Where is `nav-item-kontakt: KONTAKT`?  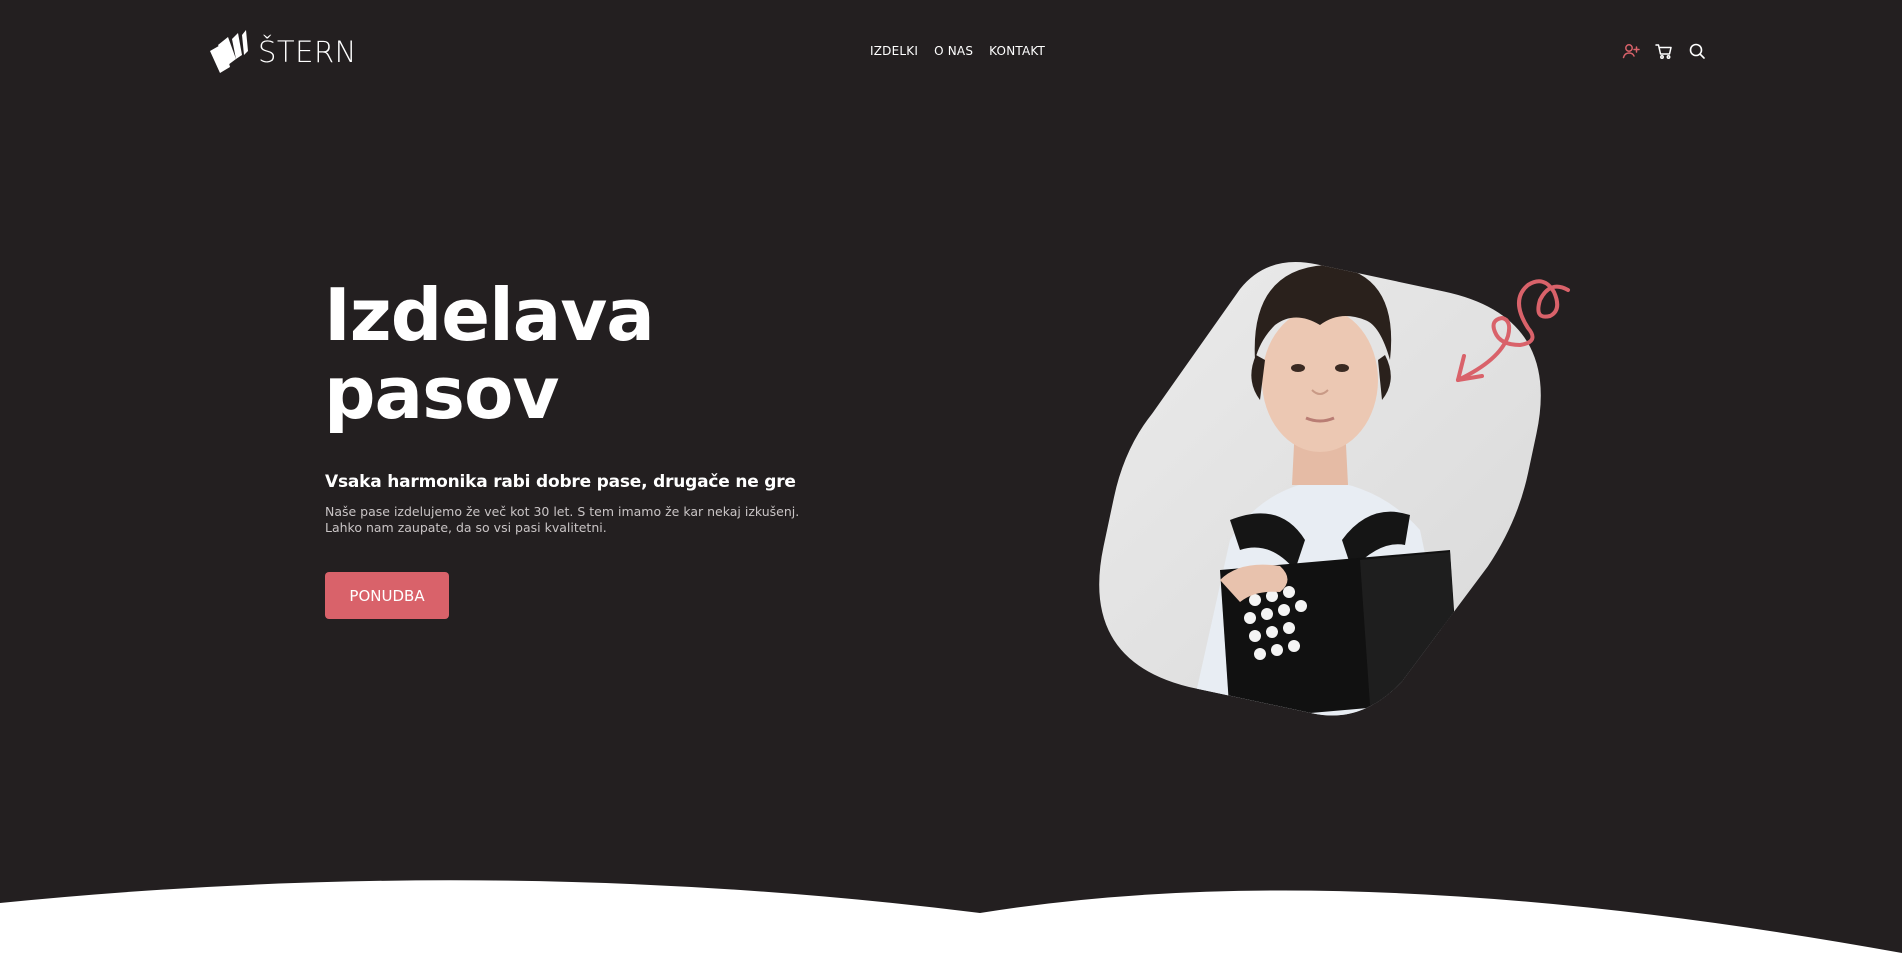 nav-item-kontakt: KONTAKT is located at coordinates (1017, 51).